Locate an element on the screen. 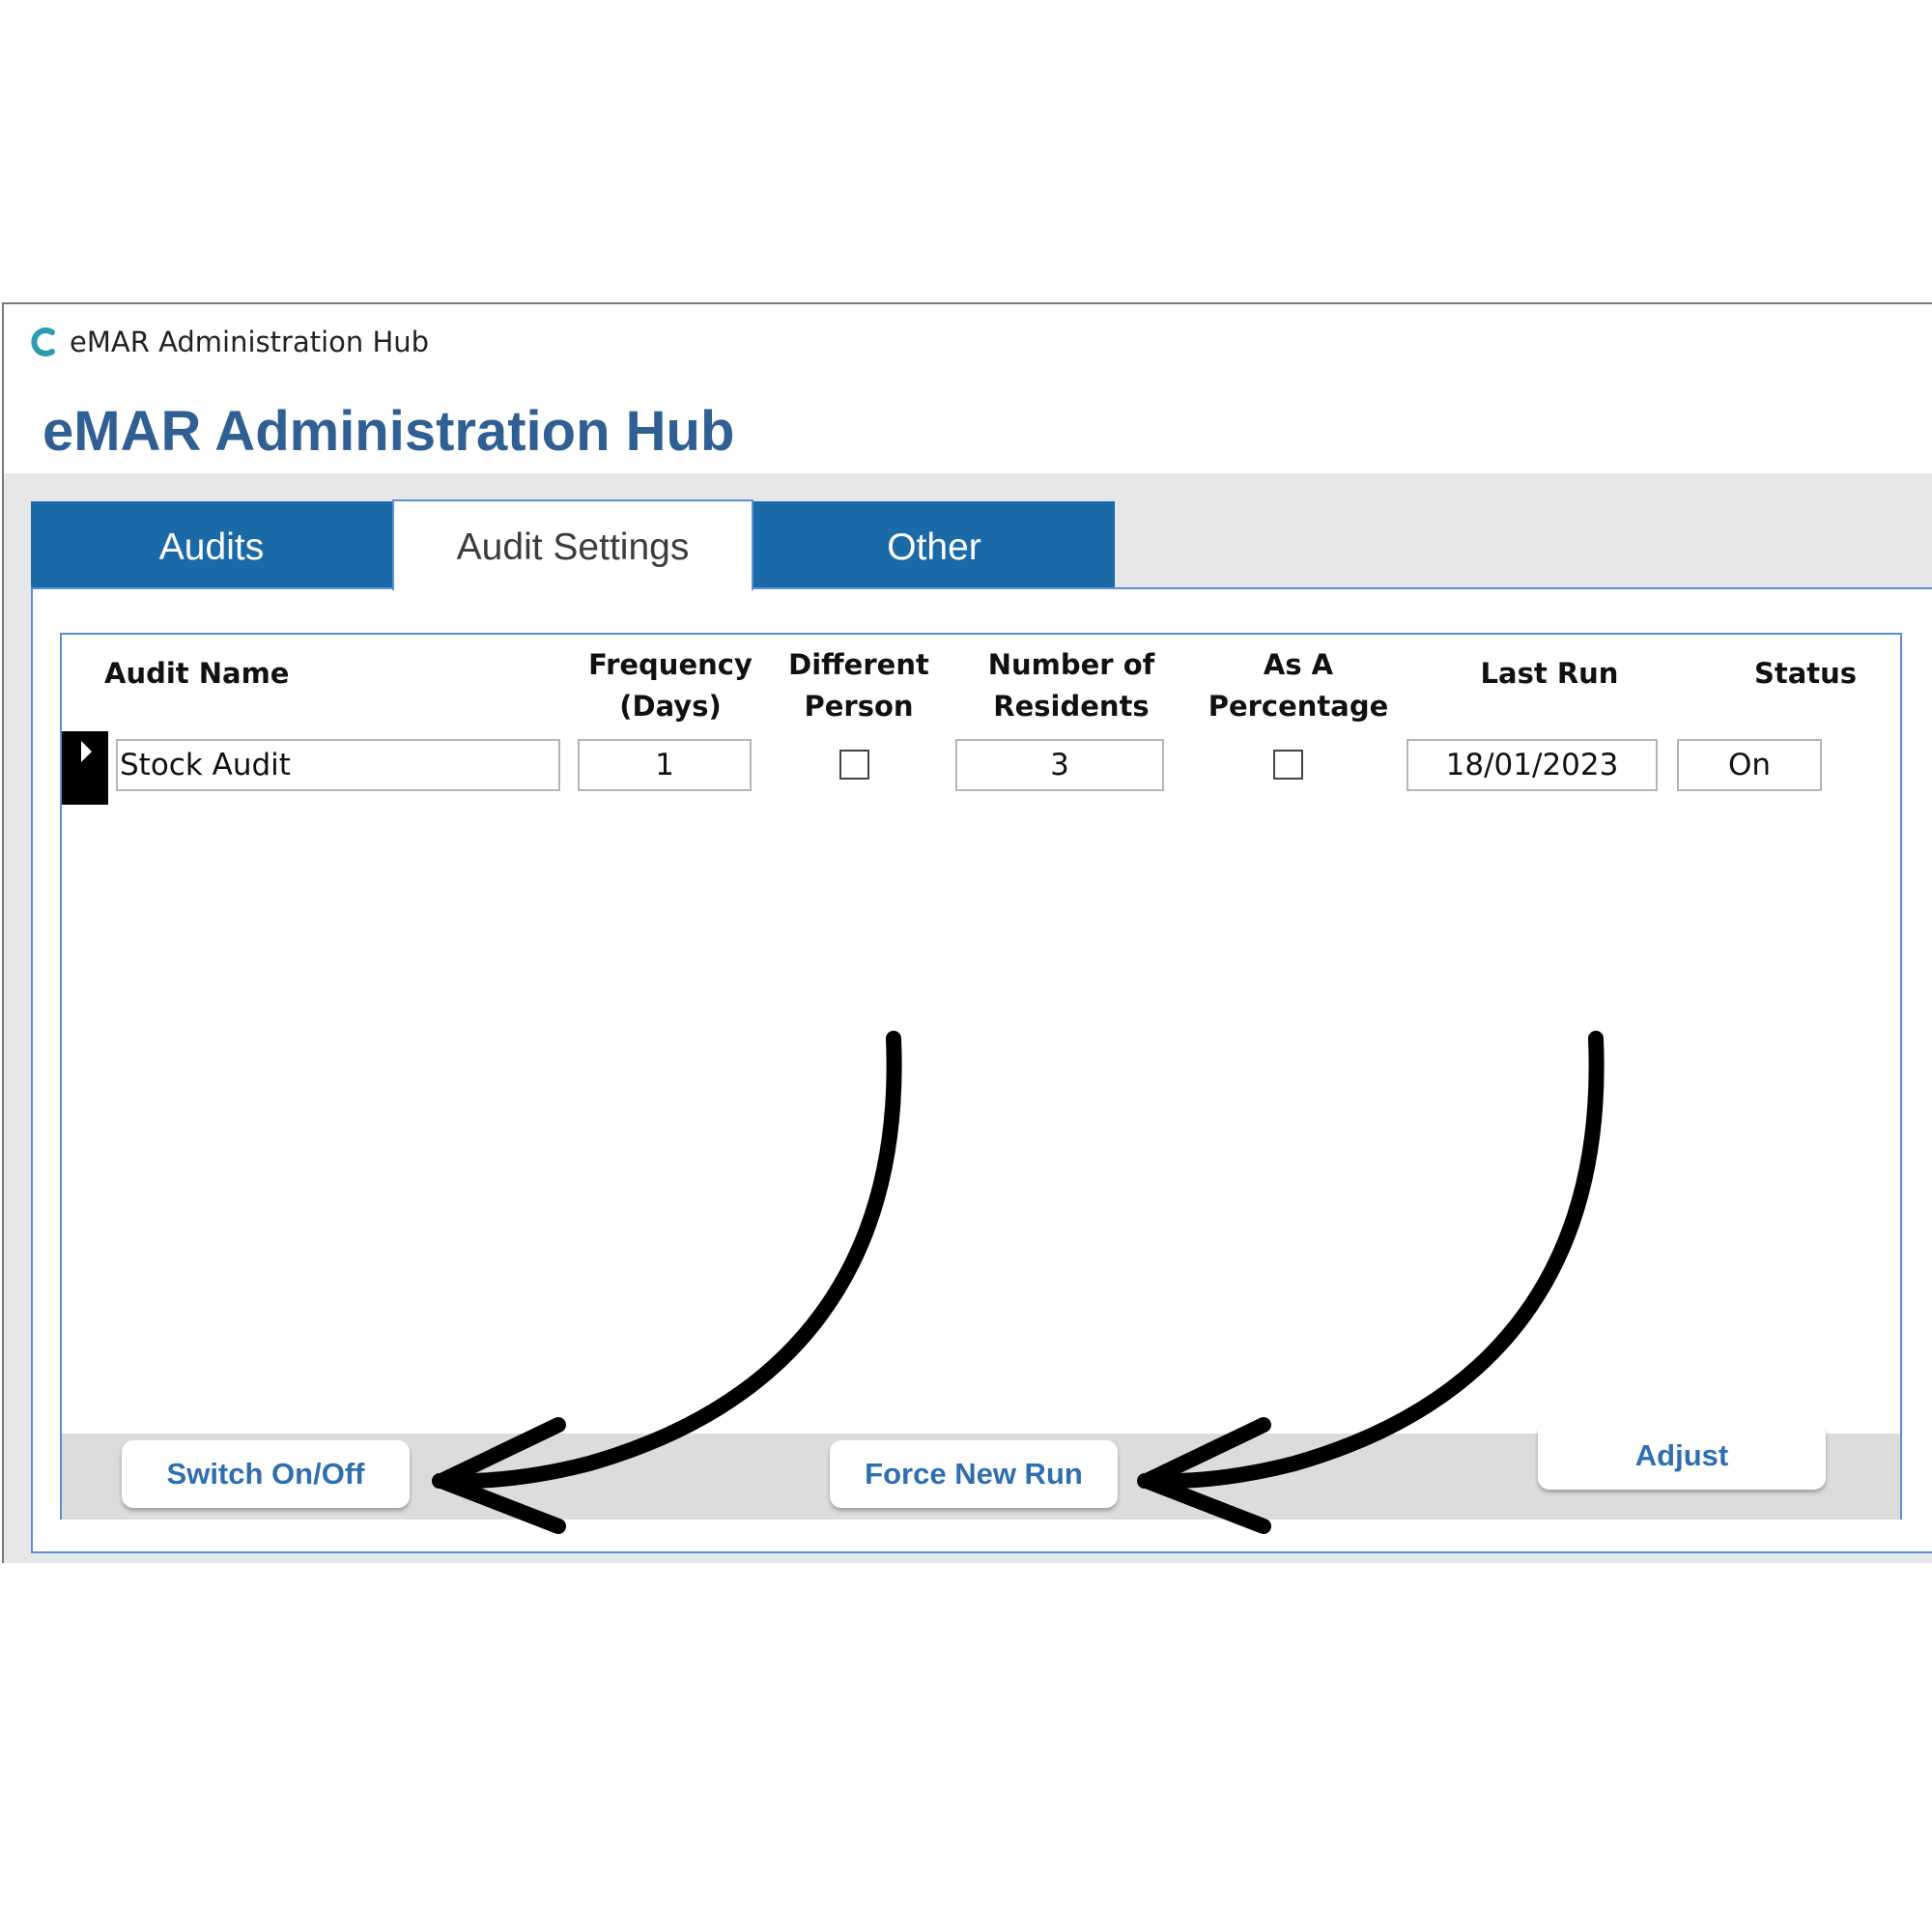  force-new-run-button: Force New Run is located at coordinates (974, 1474).